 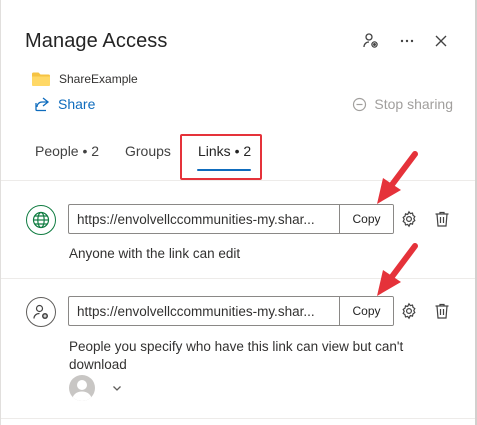 What do you see at coordinates (239, 418) in the screenshot?
I see `divider` at bounding box center [239, 418].